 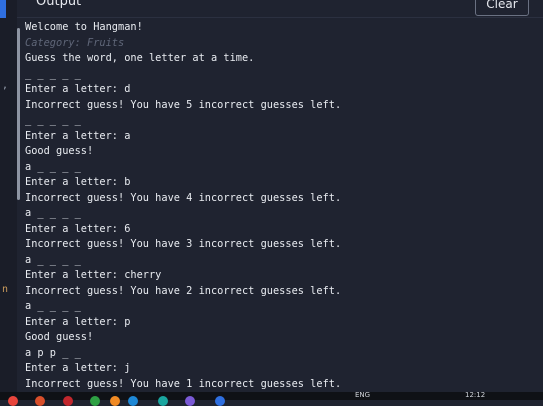 What do you see at coordinates (78, 228) in the screenshot?
I see `console-line: Enter a letter: 6` at bounding box center [78, 228].